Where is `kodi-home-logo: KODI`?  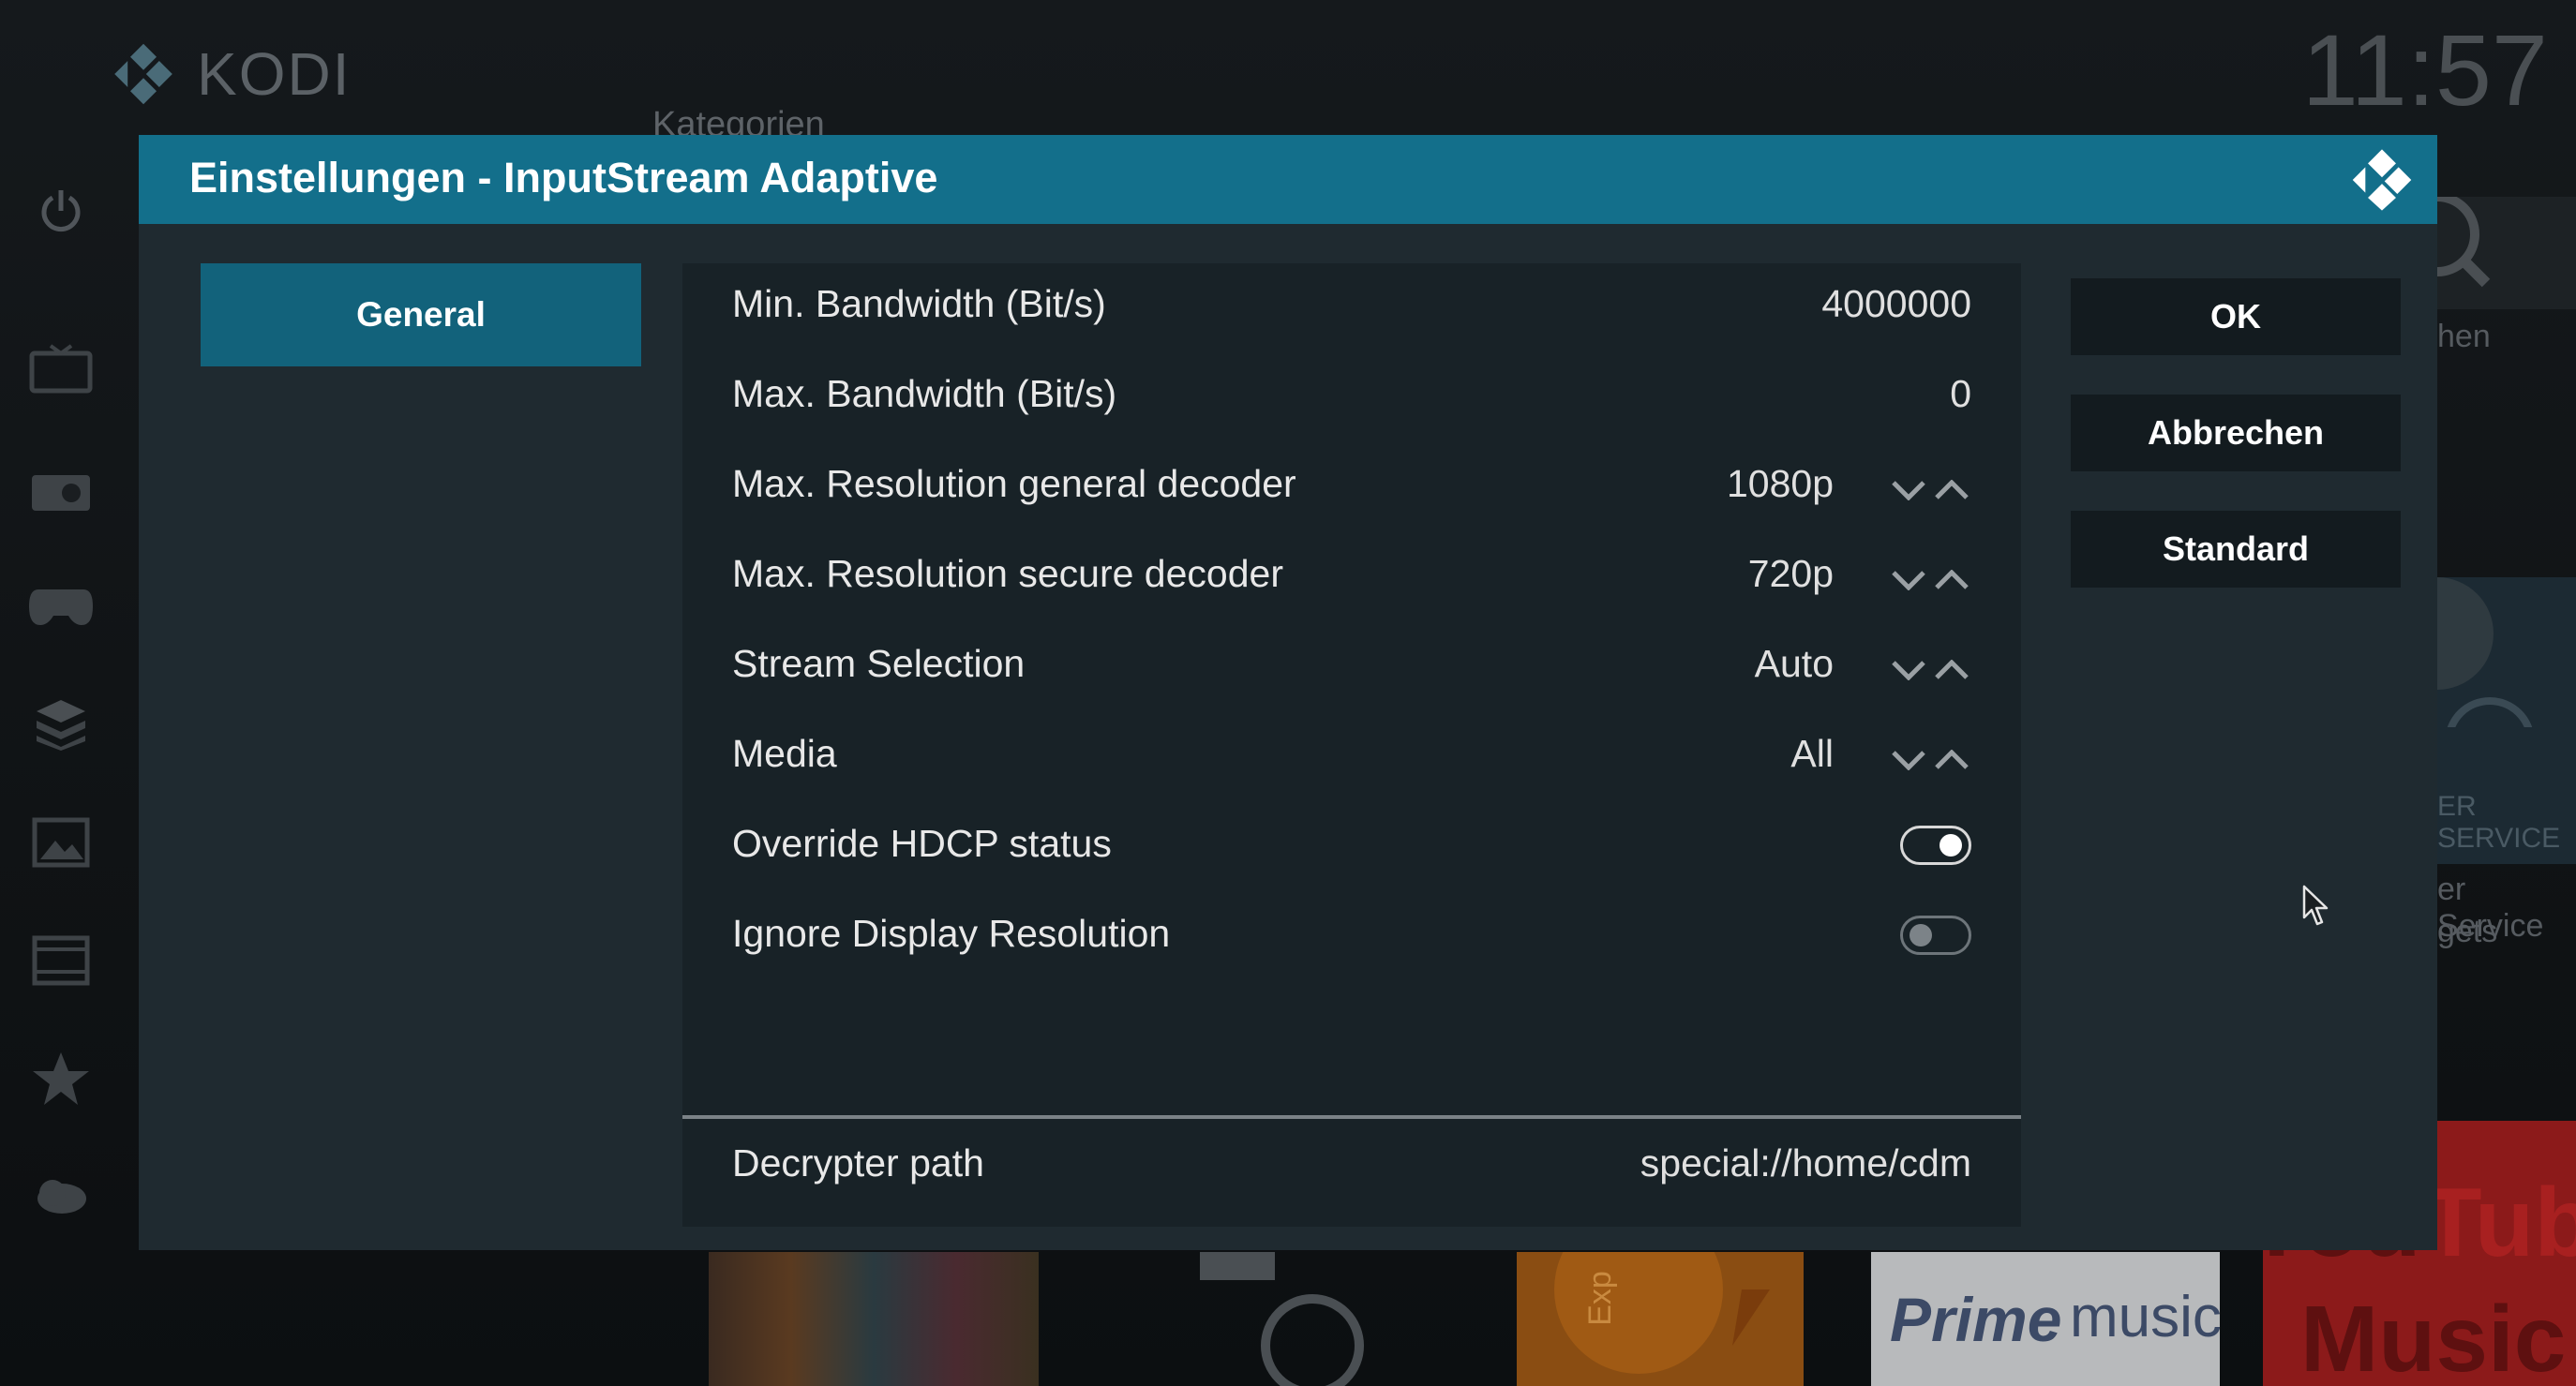 kodi-home-logo: KODI is located at coordinates (231, 74).